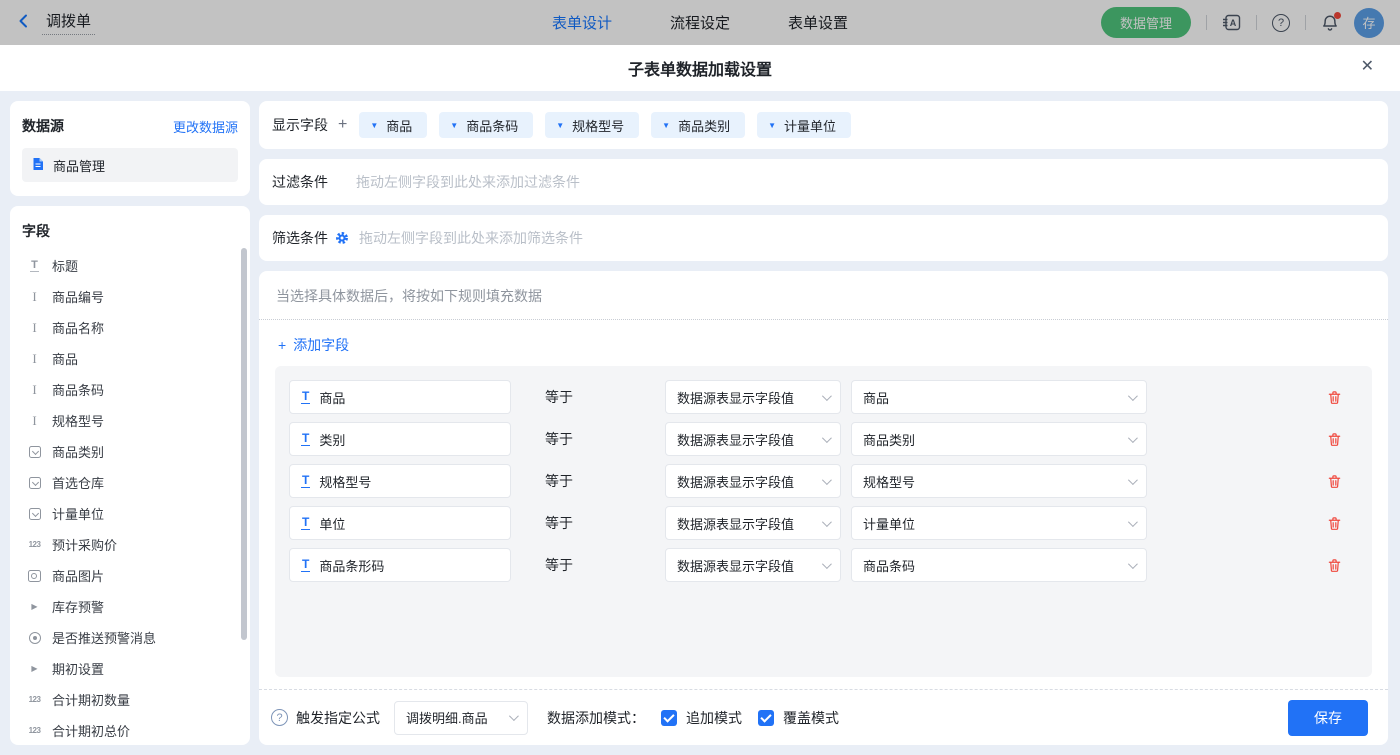 The height and width of the screenshot is (755, 1400). What do you see at coordinates (130, 544) in the screenshot?
I see `field-item: 123 预计采购价` at bounding box center [130, 544].